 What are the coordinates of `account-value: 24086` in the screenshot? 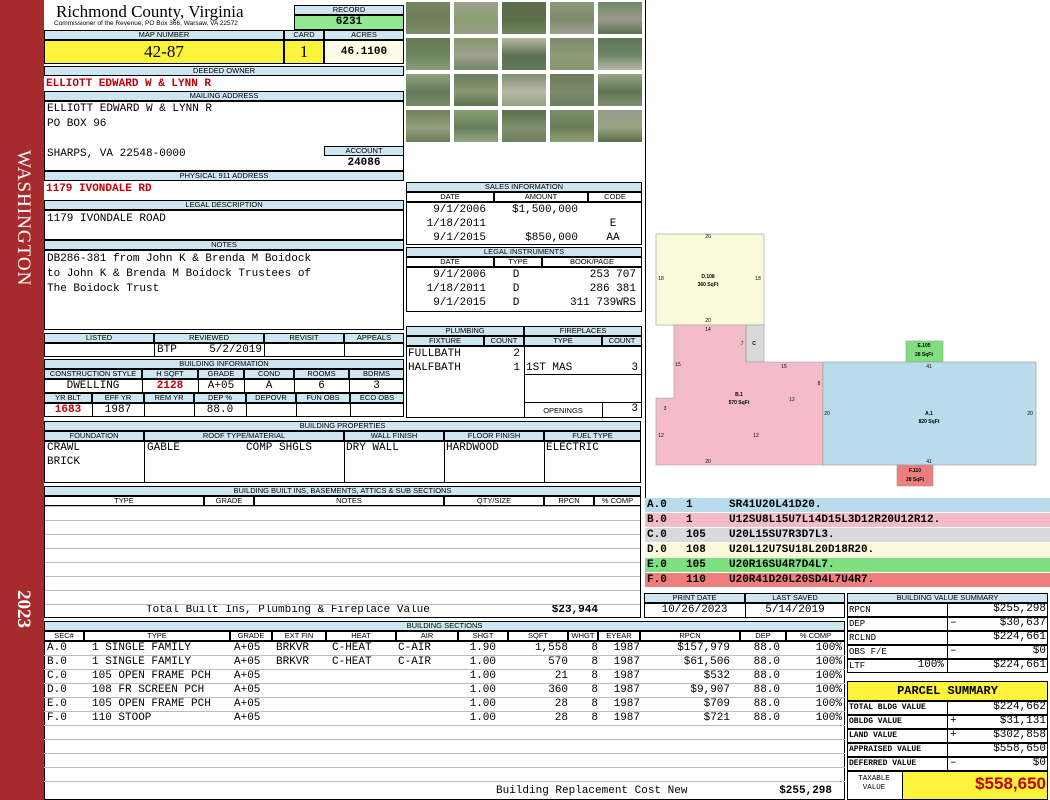 It's located at (364, 163).